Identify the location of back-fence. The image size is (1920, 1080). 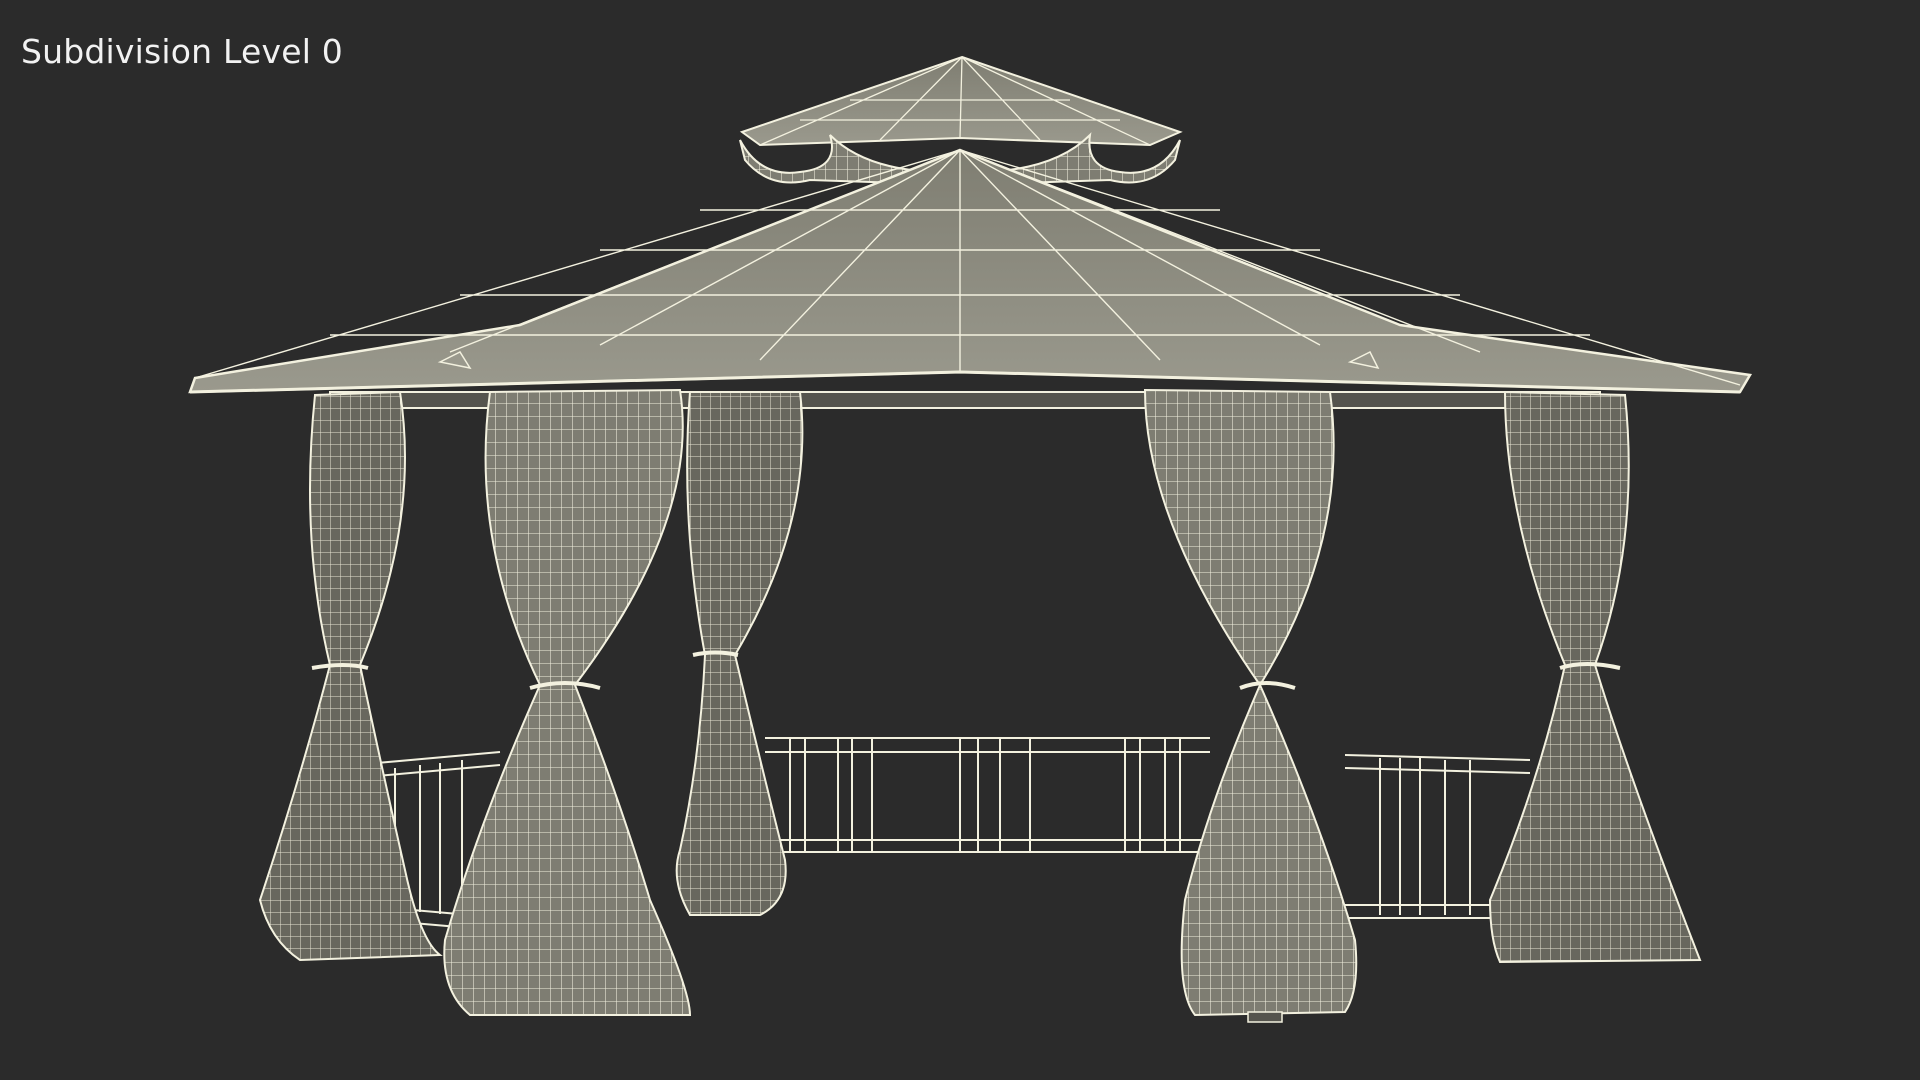
(987, 795).